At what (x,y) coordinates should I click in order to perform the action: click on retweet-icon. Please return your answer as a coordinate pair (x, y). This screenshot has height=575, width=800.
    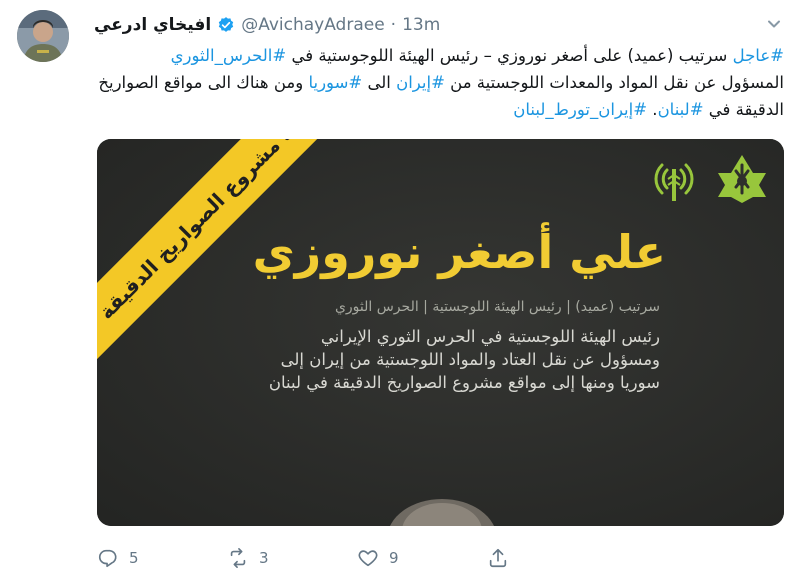
    Looking at the image, I should click on (238, 558).